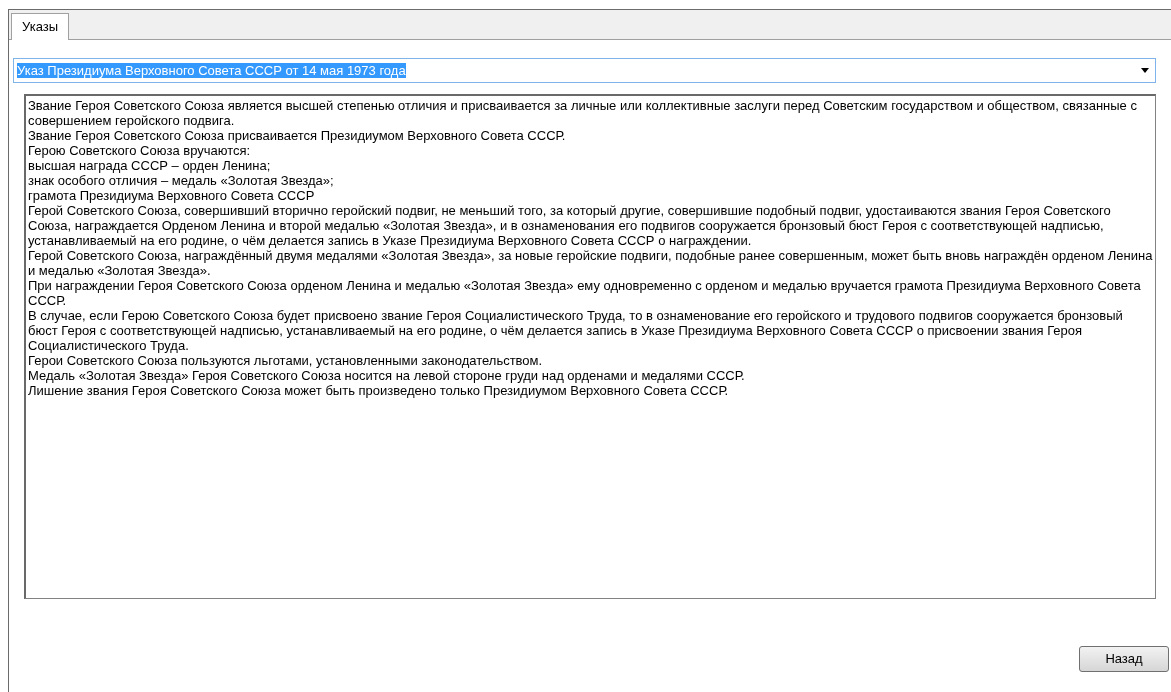  What do you see at coordinates (212, 70) in the screenshot?
I see `dropdown-value: Указ Президиума Верховного Совета СССР от 14 мая 1973 года` at bounding box center [212, 70].